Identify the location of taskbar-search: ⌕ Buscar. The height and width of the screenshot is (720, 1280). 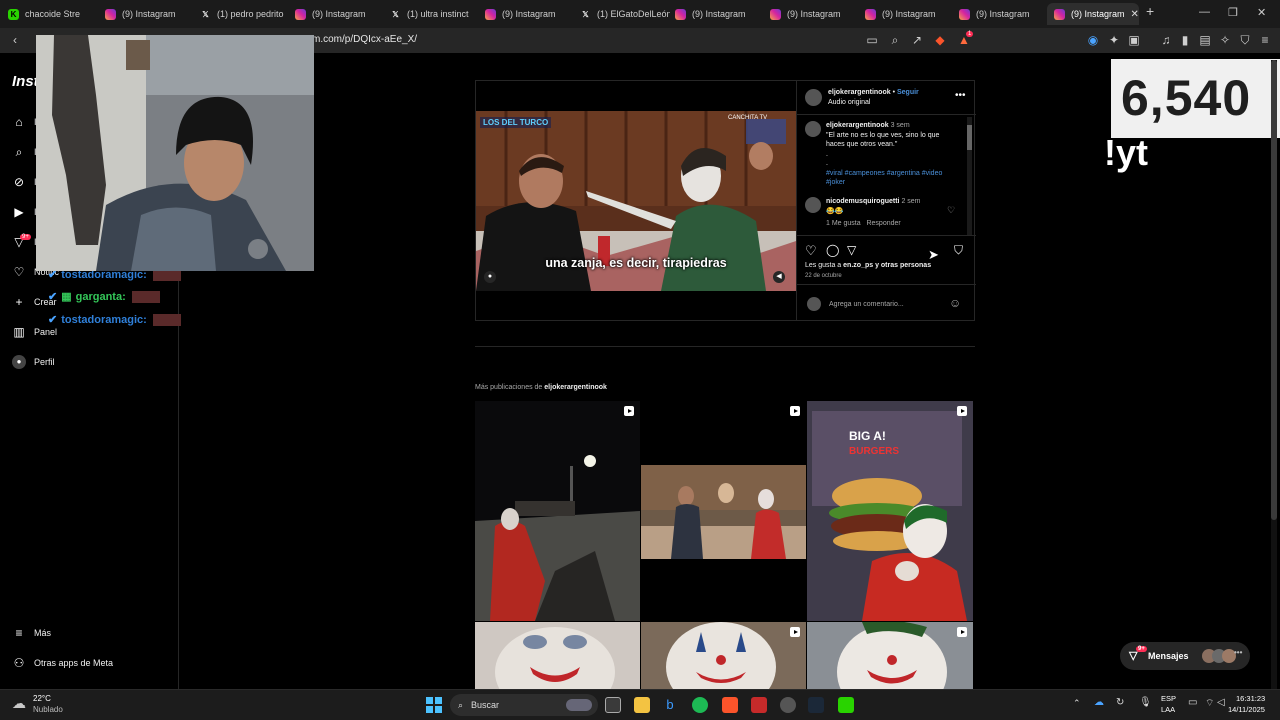
(524, 705).